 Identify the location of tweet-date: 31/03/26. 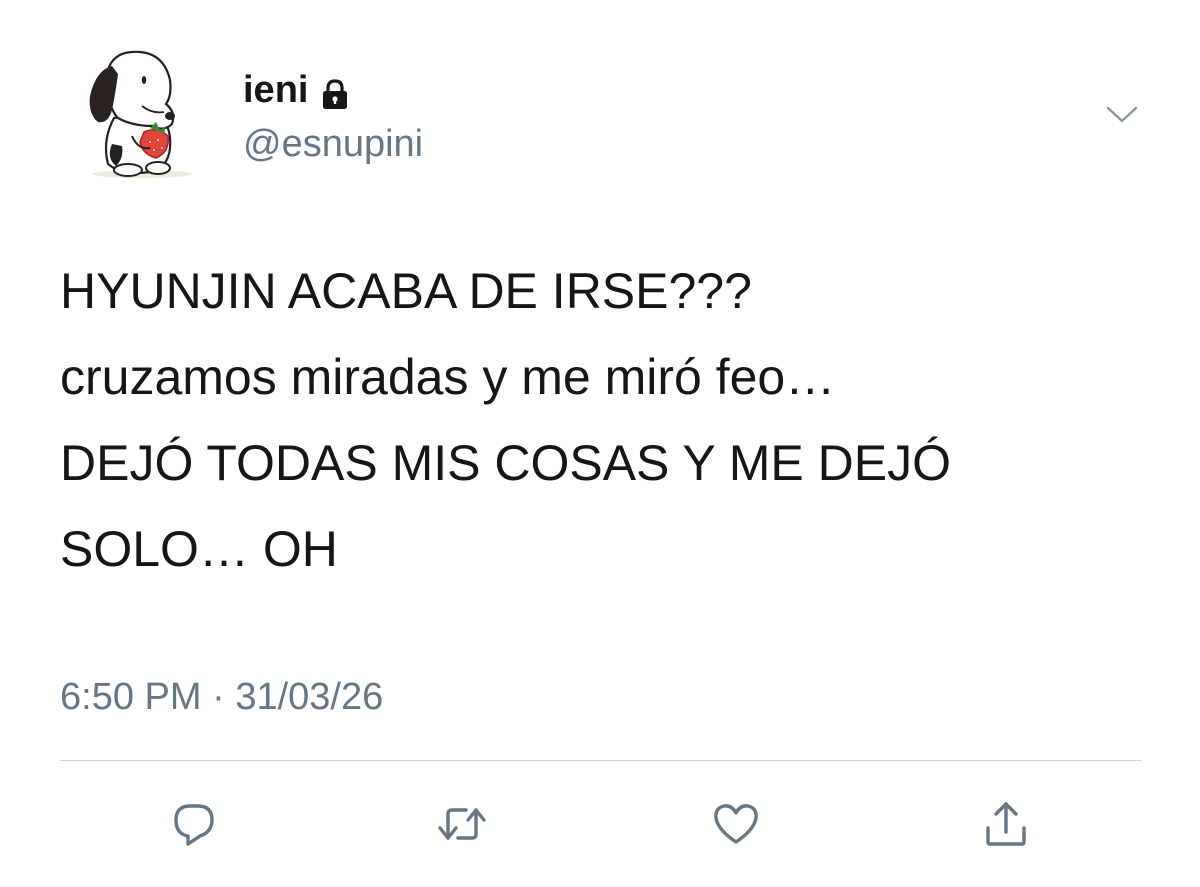
(309, 697).